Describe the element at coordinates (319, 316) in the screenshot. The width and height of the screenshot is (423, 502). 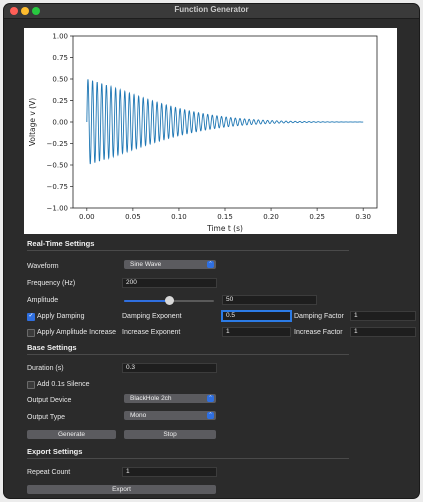
I see `damping-factor-label: Damping Factor` at that location.